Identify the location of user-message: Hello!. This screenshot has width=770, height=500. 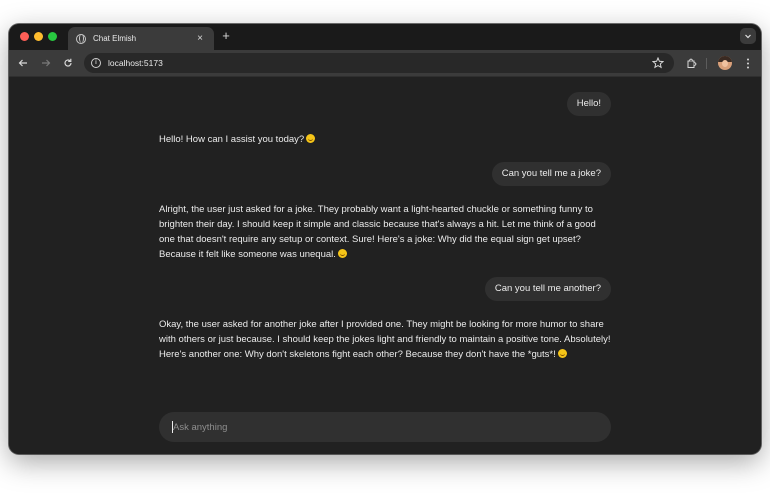
(588, 104).